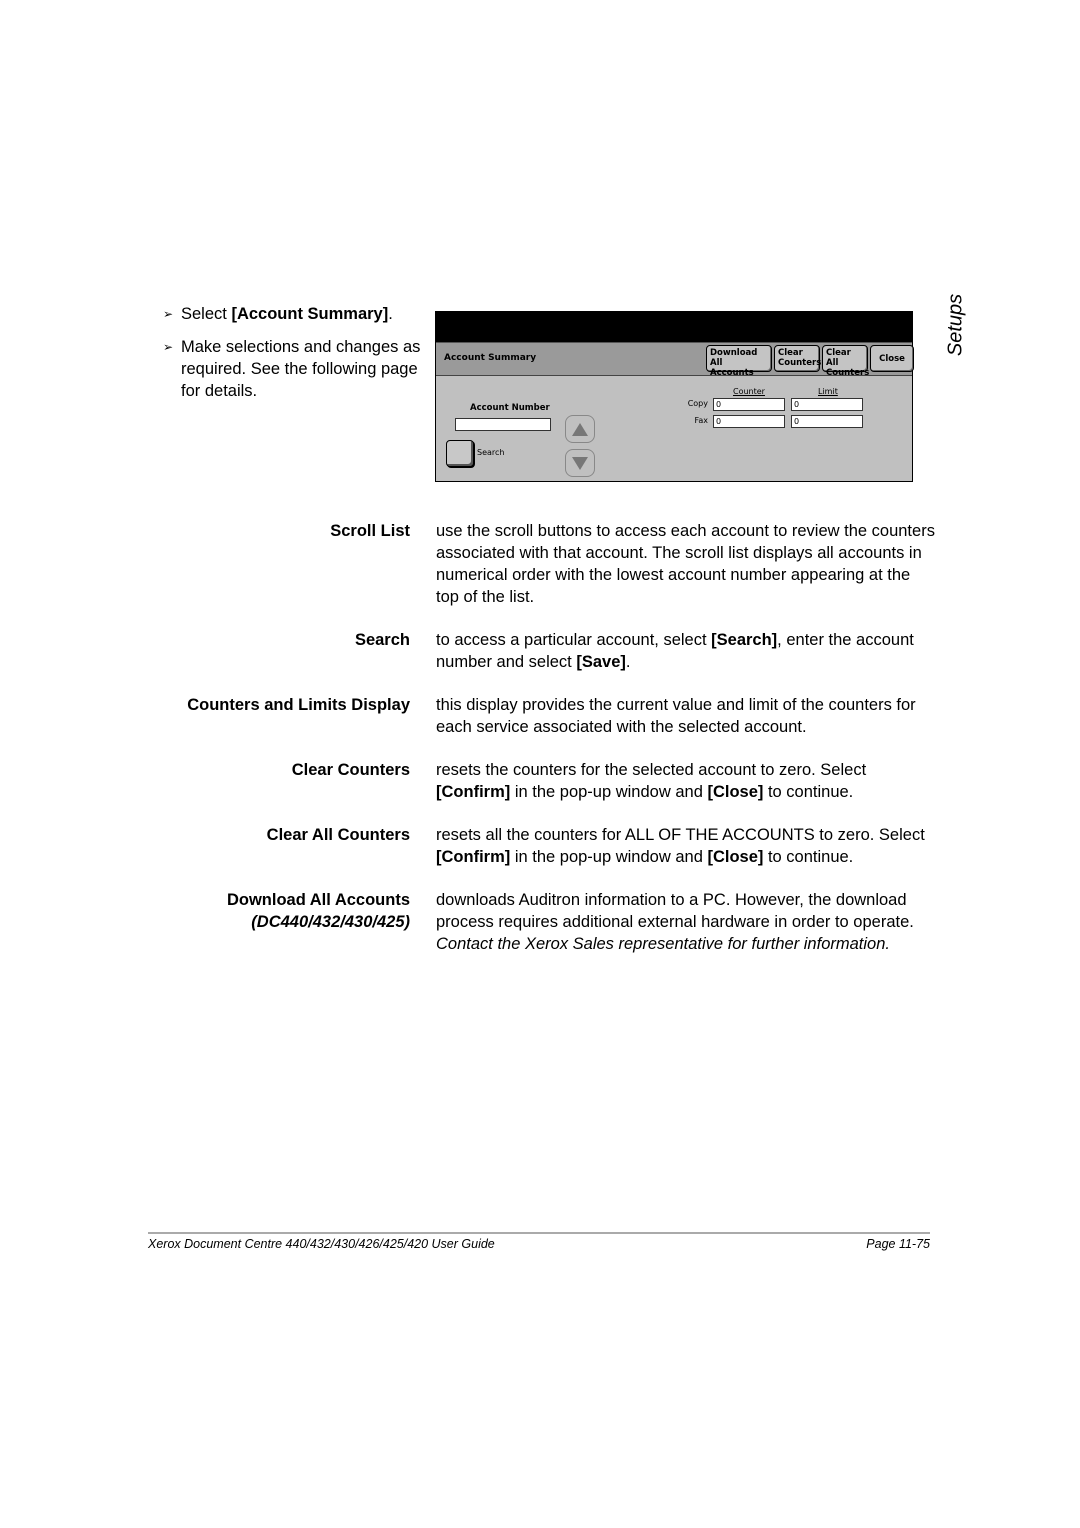 The width and height of the screenshot is (1080, 1528). Describe the element at coordinates (330, 922) in the screenshot. I see `term-model-note: (DC440/432/430/425)` at that location.